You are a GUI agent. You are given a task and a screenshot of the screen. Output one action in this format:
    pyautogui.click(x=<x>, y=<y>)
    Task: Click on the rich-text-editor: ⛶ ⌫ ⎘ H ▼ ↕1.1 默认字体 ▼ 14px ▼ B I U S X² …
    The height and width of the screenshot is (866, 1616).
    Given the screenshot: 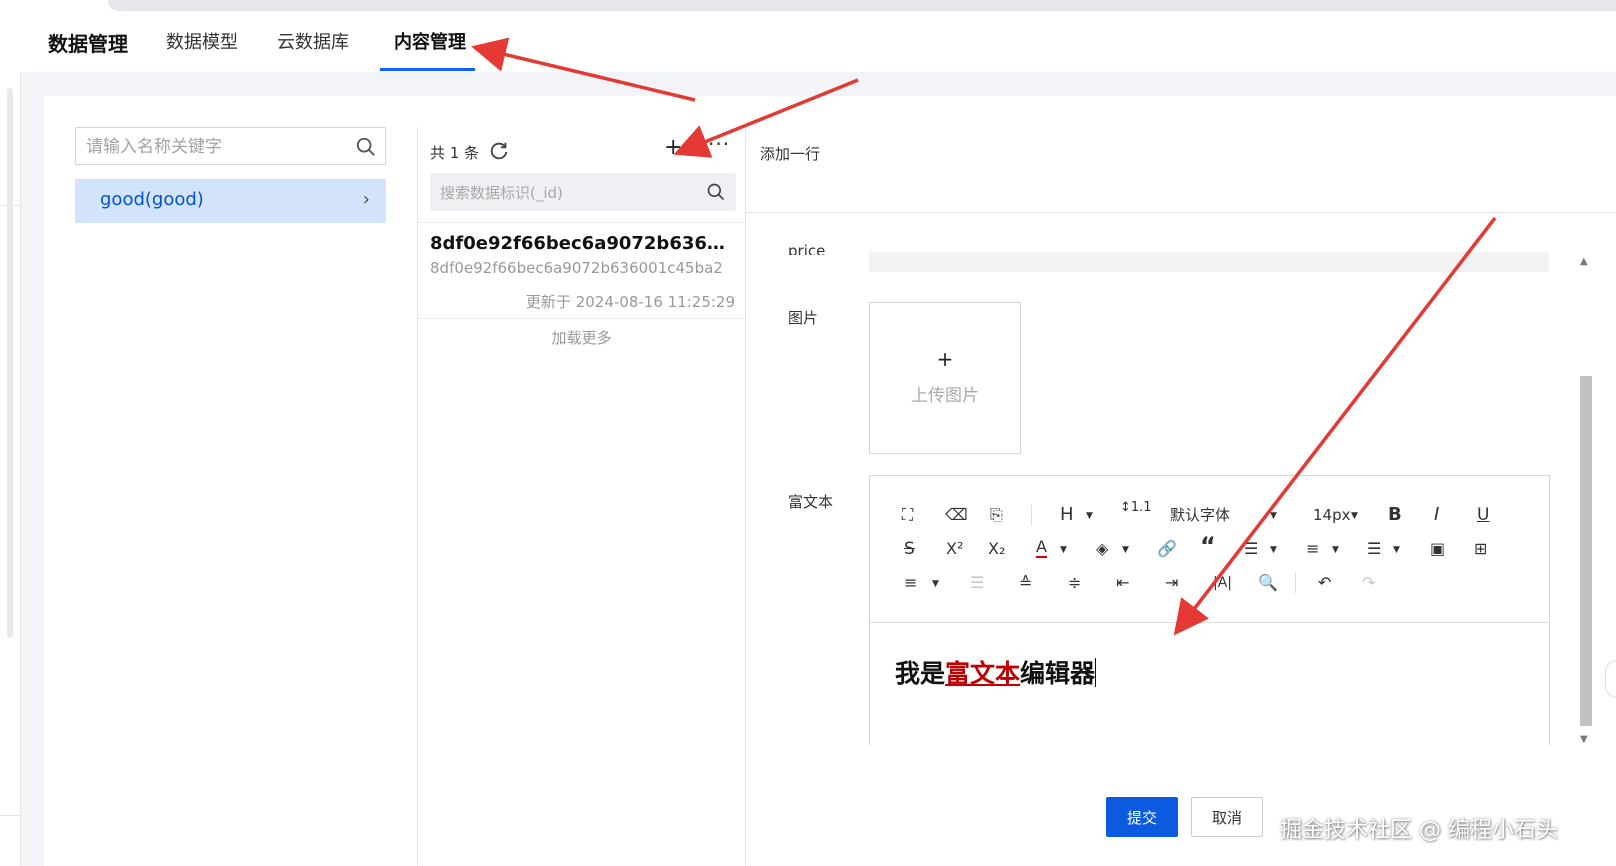 What is the action you would take?
    pyautogui.click(x=1209, y=610)
    